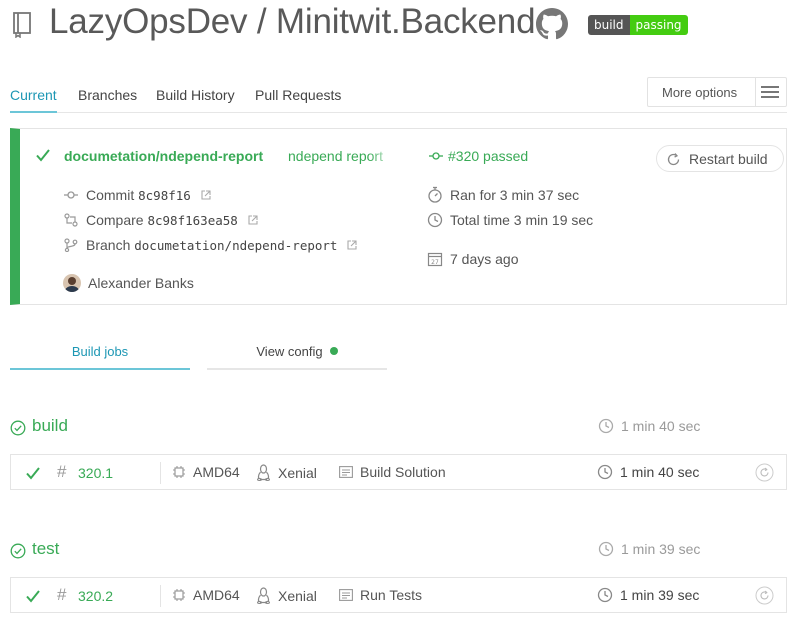 The image size is (795, 625). Describe the element at coordinates (700, 92) in the screenshot. I see `more-options-label: More options` at that location.